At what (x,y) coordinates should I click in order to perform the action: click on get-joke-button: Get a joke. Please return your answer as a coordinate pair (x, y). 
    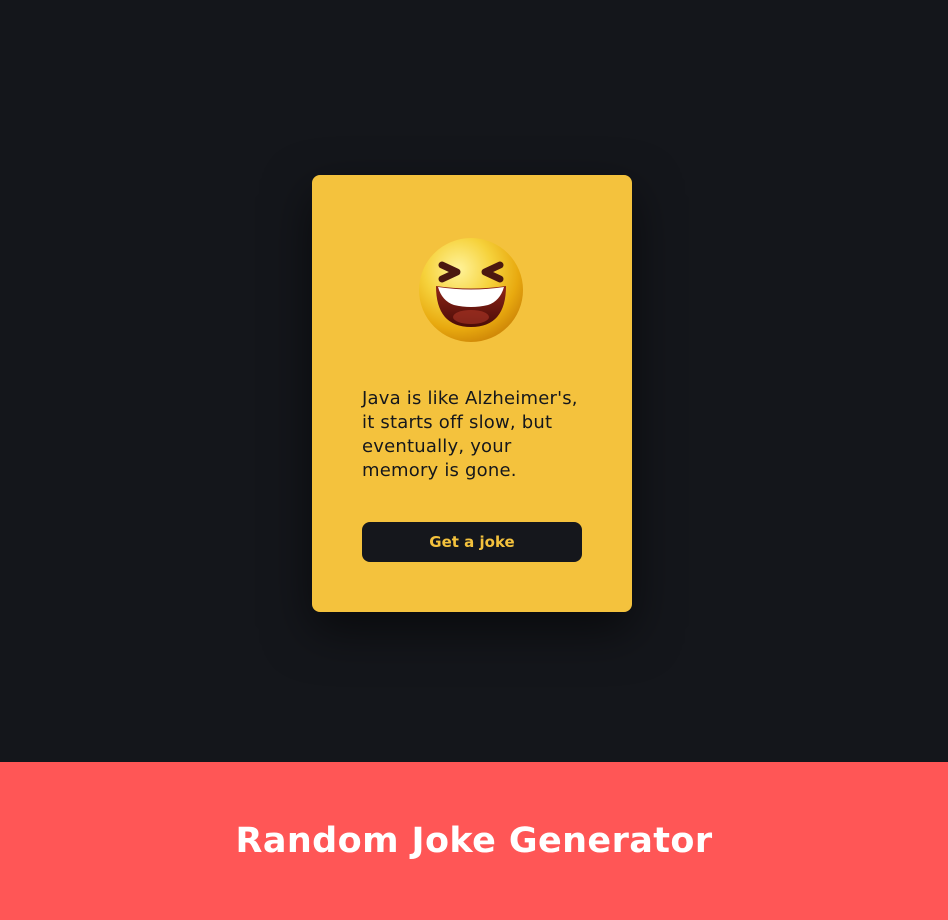
    Looking at the image, I should click on (472, 542).